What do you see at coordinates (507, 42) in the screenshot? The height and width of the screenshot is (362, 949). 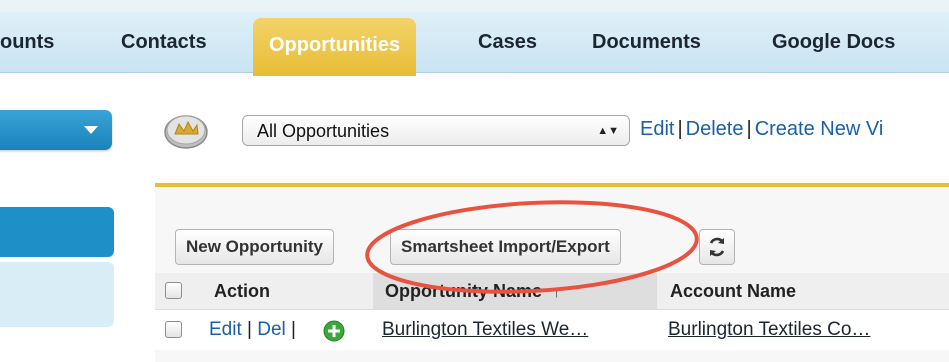 I see `tab-cases: Cases` at bounding box center [507, 42].